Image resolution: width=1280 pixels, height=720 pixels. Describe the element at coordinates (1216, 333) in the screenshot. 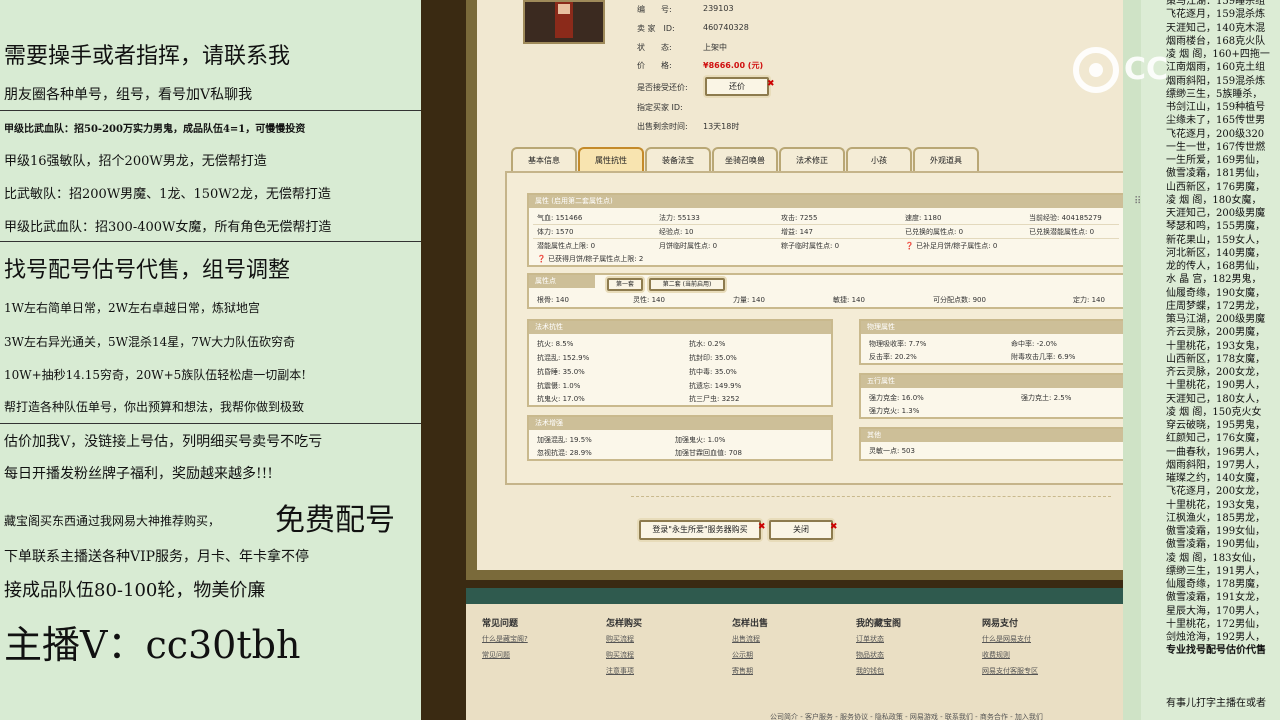

I see `comment-item: 齐云灵脉，200男魔，` at that location.